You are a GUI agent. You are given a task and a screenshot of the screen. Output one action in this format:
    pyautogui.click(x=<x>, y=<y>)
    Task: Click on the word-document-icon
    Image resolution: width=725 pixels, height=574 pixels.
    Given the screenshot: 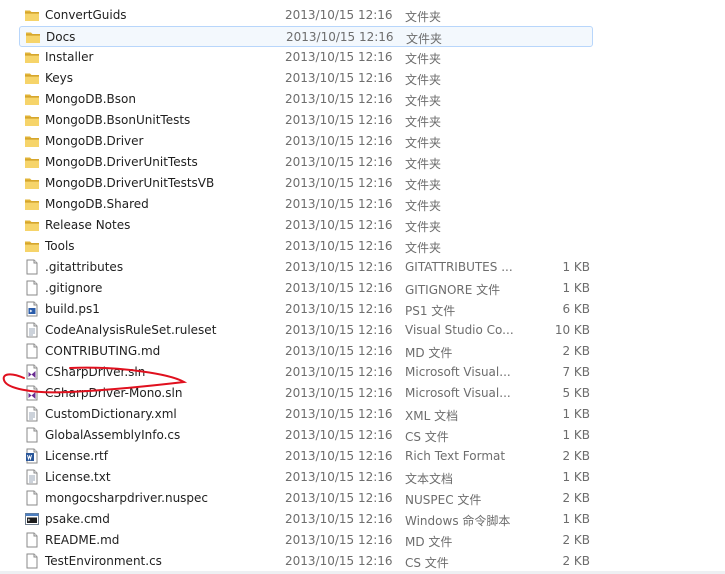 What is the action you would take?
    pyautogui.click(x=32, y=456)
    